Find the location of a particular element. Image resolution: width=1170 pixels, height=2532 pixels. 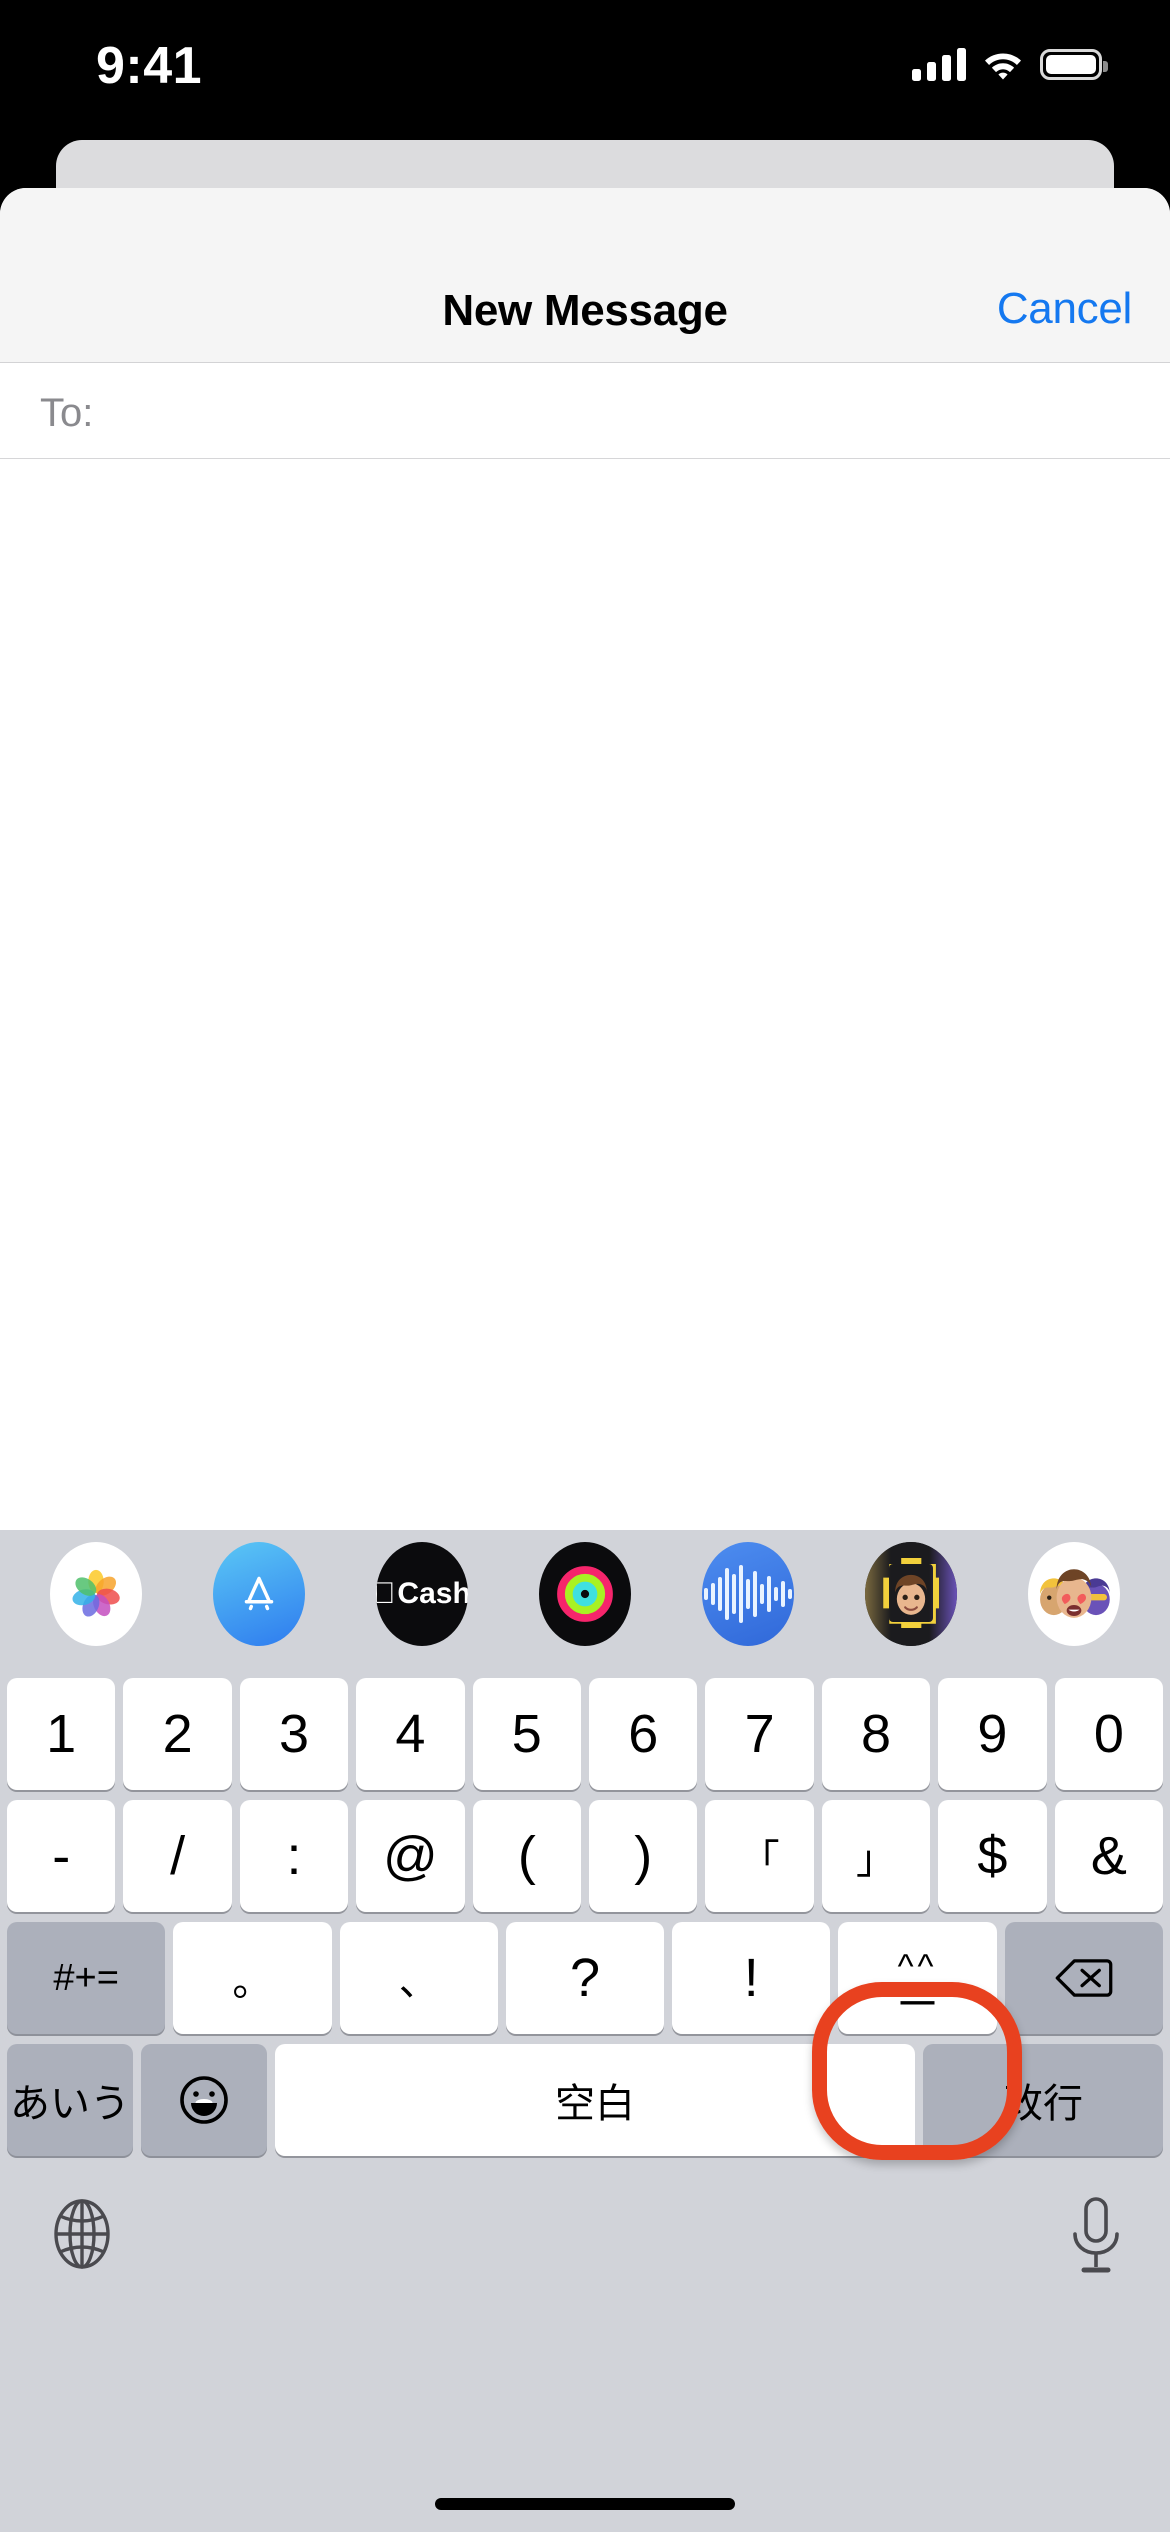

app-icon-memoji-stickers is located at coordinates (1074, 1594).